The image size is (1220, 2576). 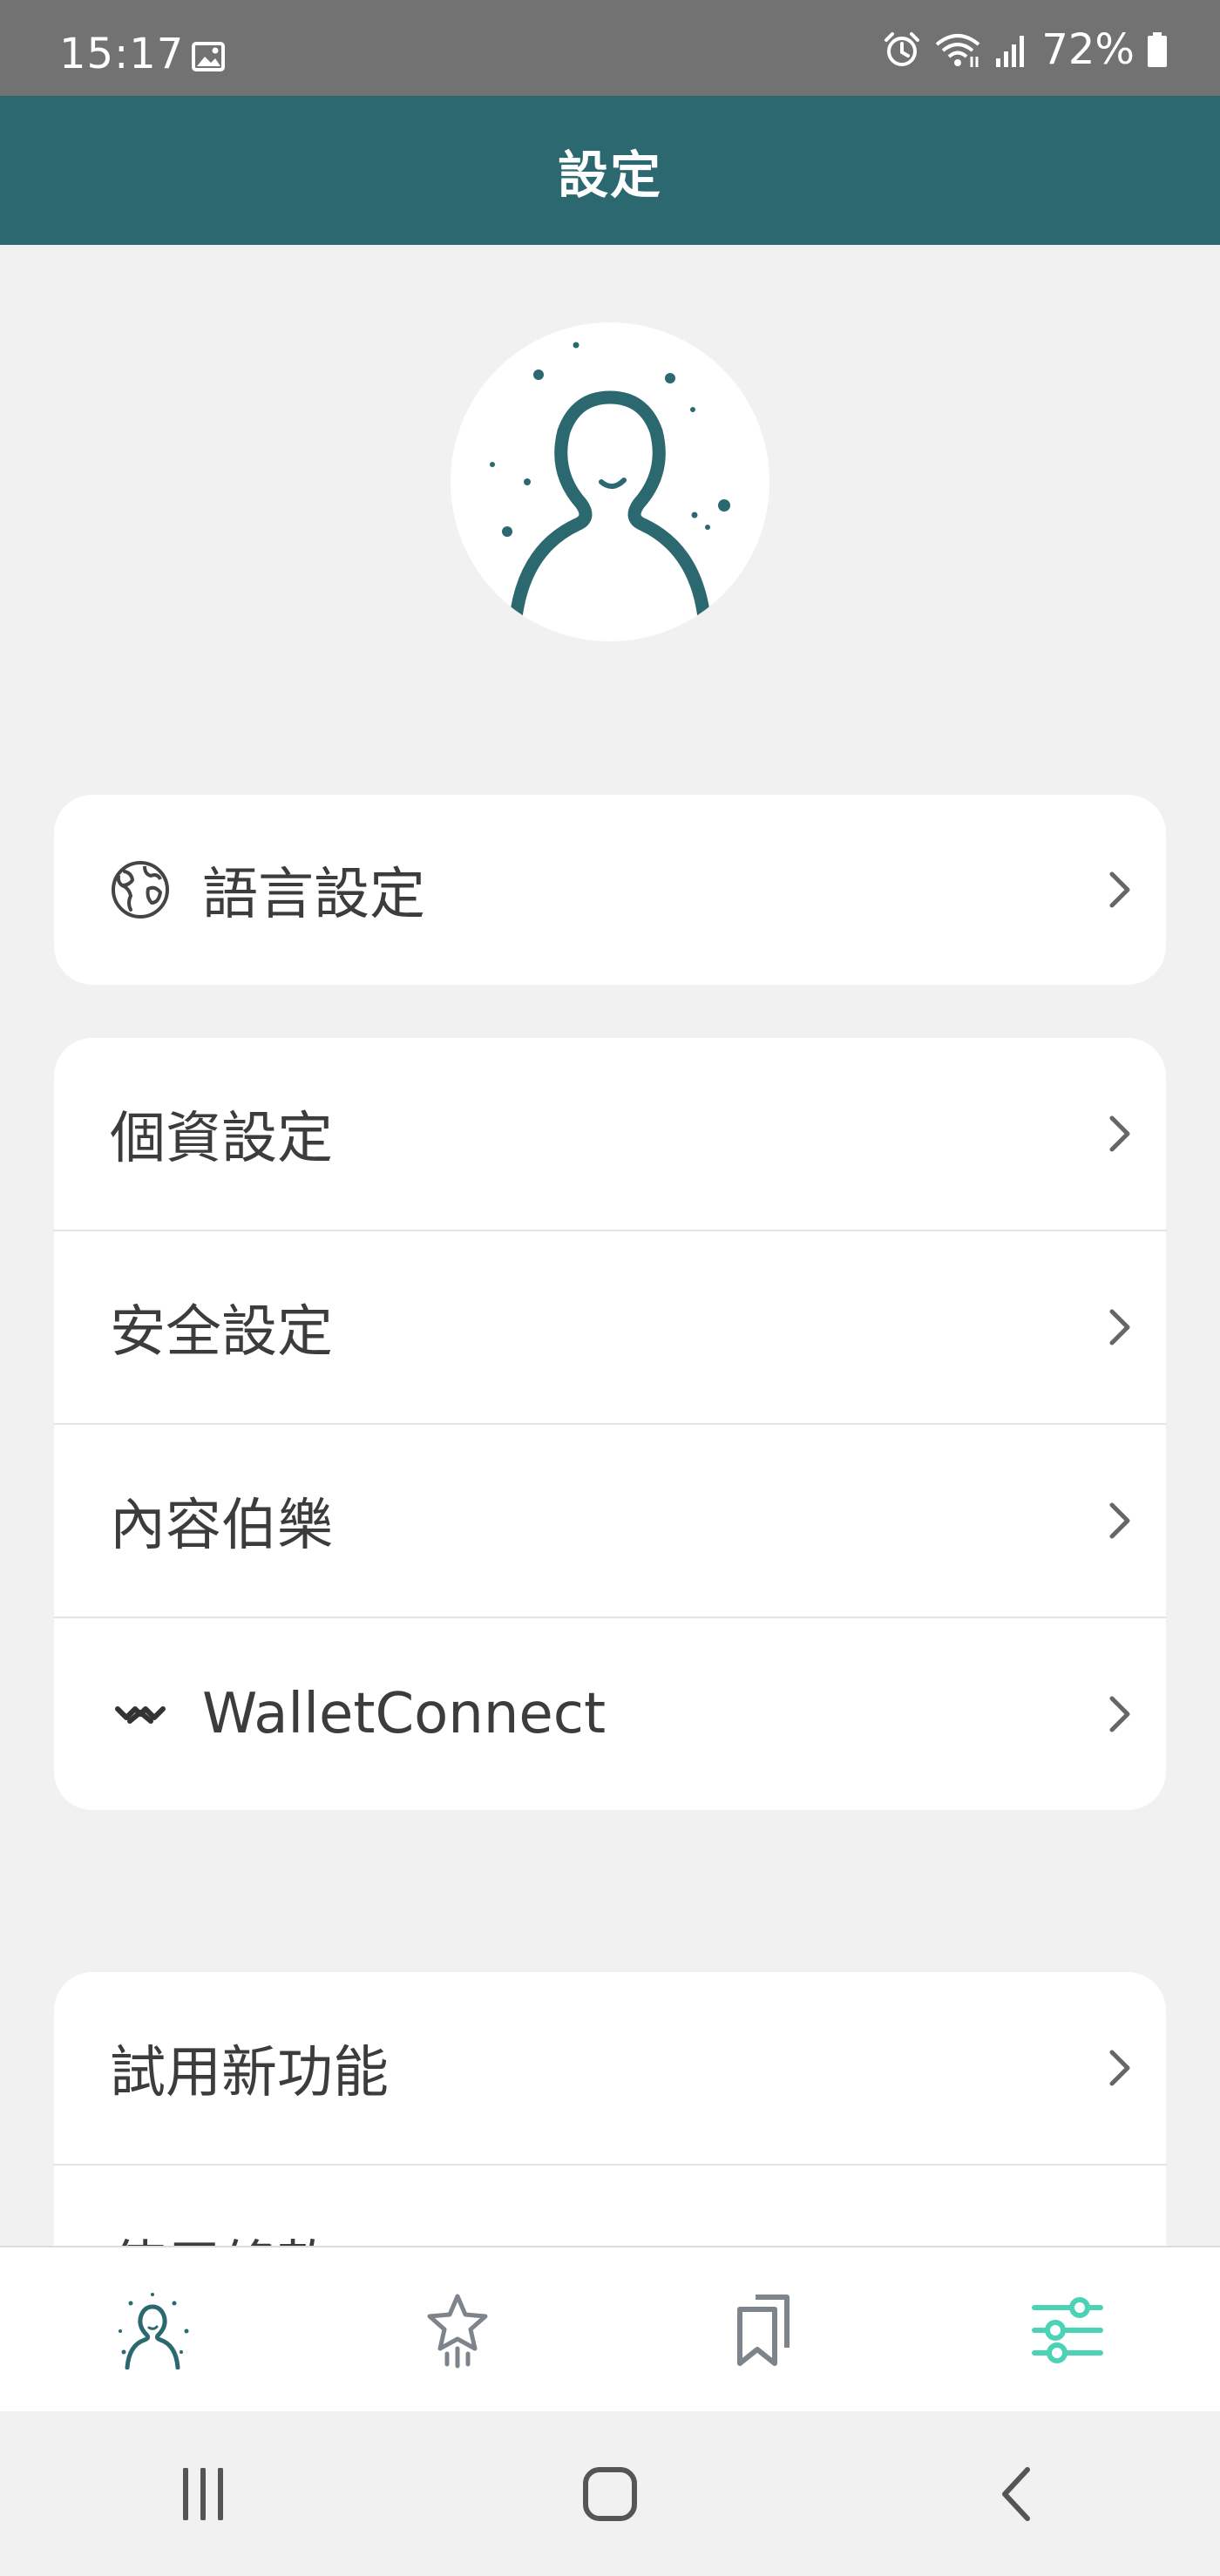 I want to click on language-card: 語言設定, so click(x=610, y=890).